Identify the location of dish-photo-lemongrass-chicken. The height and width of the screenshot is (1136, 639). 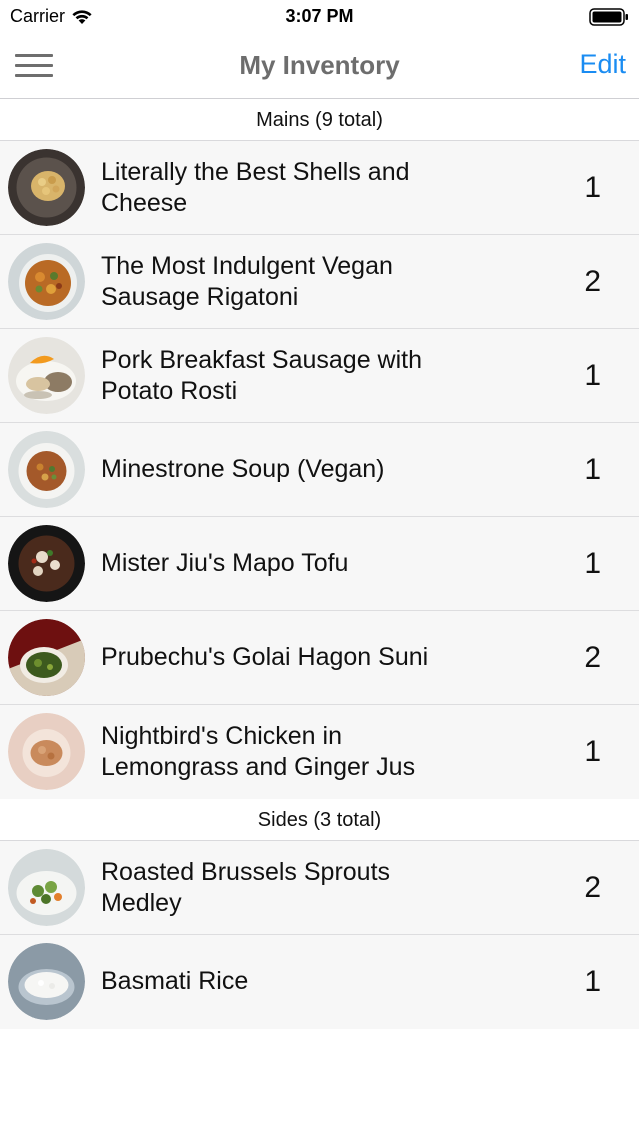
(46, 751).